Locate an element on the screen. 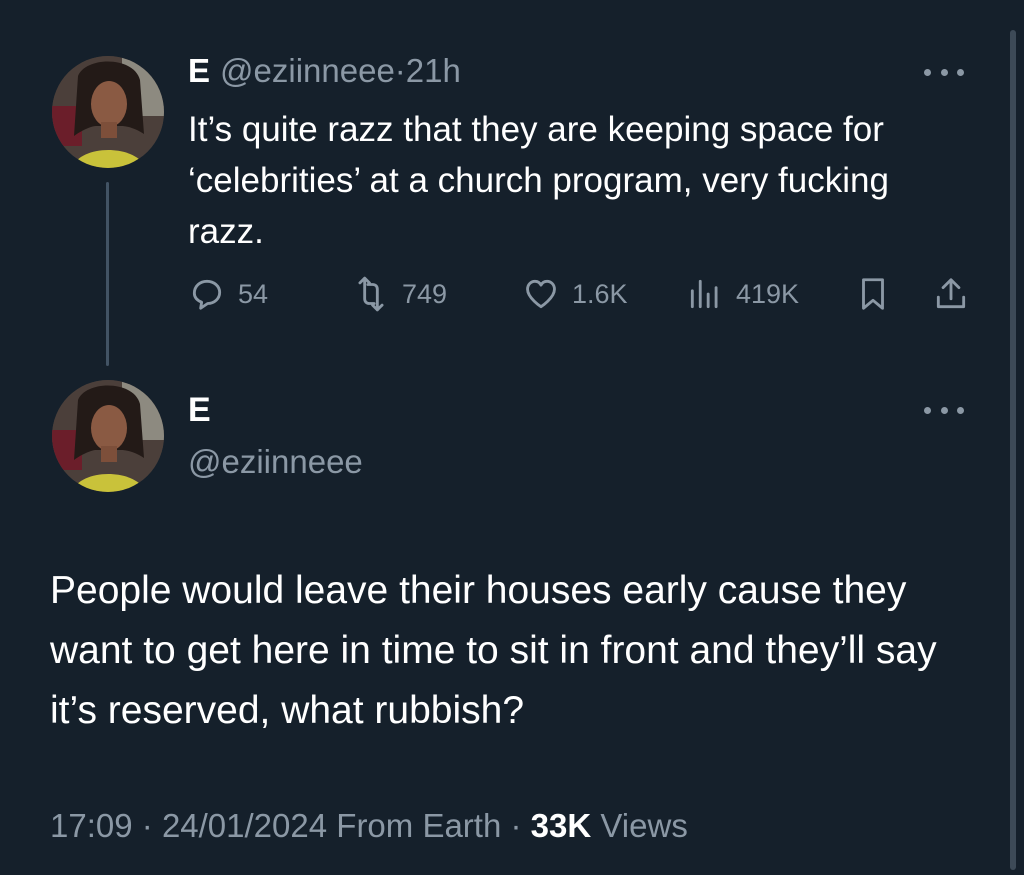  views-button: 419K is located at coordinates (742, 294).